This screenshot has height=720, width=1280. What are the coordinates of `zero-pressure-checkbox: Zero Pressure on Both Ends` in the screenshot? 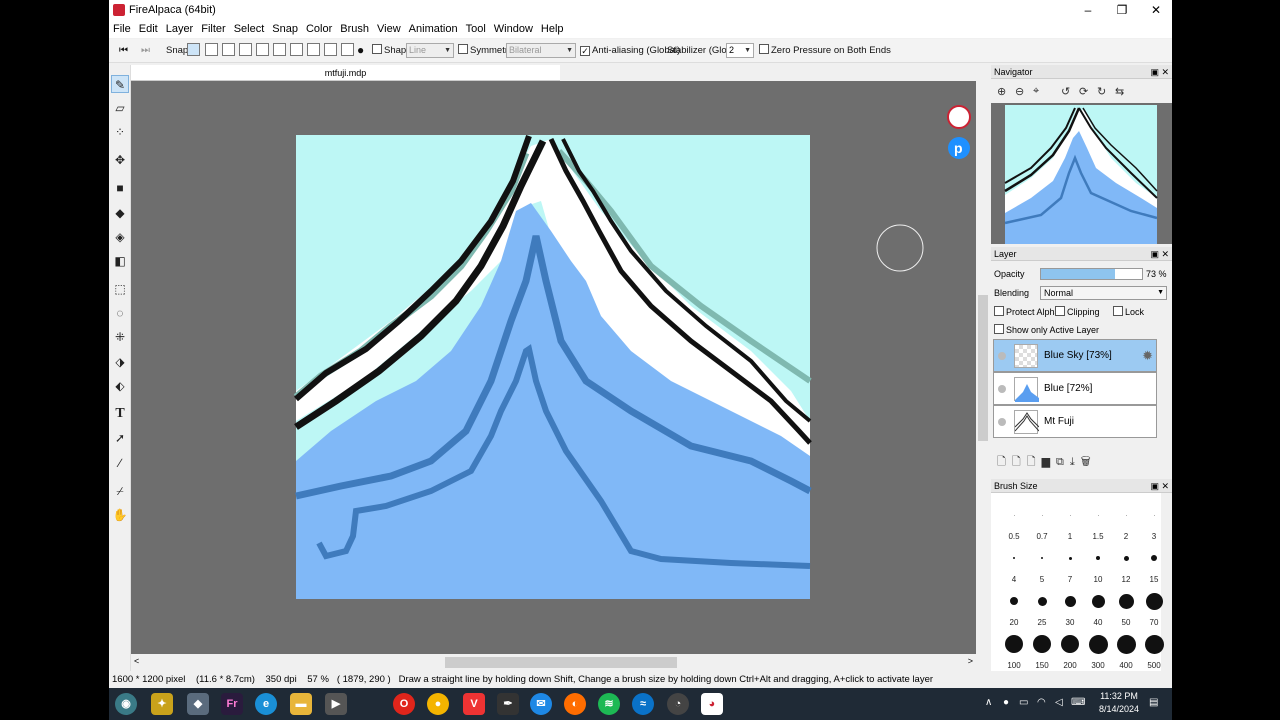 It's located at (825, 50).